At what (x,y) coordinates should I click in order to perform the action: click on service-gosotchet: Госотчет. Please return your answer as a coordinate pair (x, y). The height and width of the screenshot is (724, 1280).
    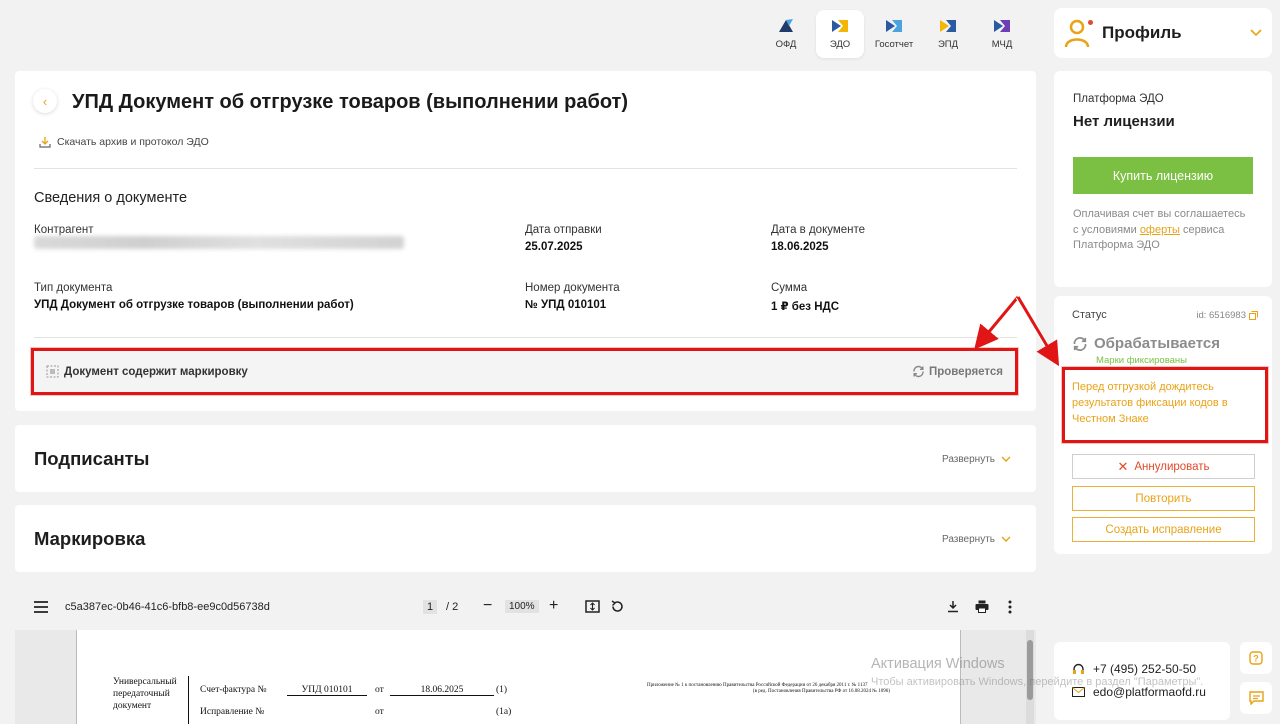
    Looking at the image, I should click on (894, 34).